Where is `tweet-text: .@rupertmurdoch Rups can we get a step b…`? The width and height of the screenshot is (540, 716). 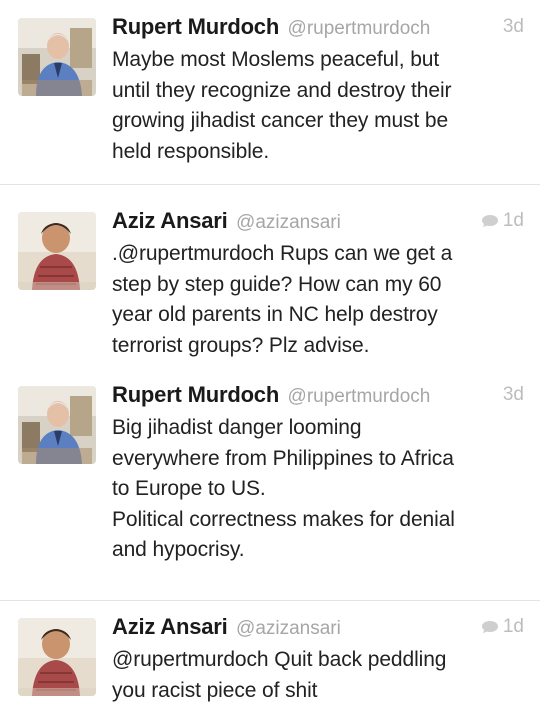
tweet-text: .@rupertmurdoch Rups can we get a step b… is located at coordinates (282, 299).